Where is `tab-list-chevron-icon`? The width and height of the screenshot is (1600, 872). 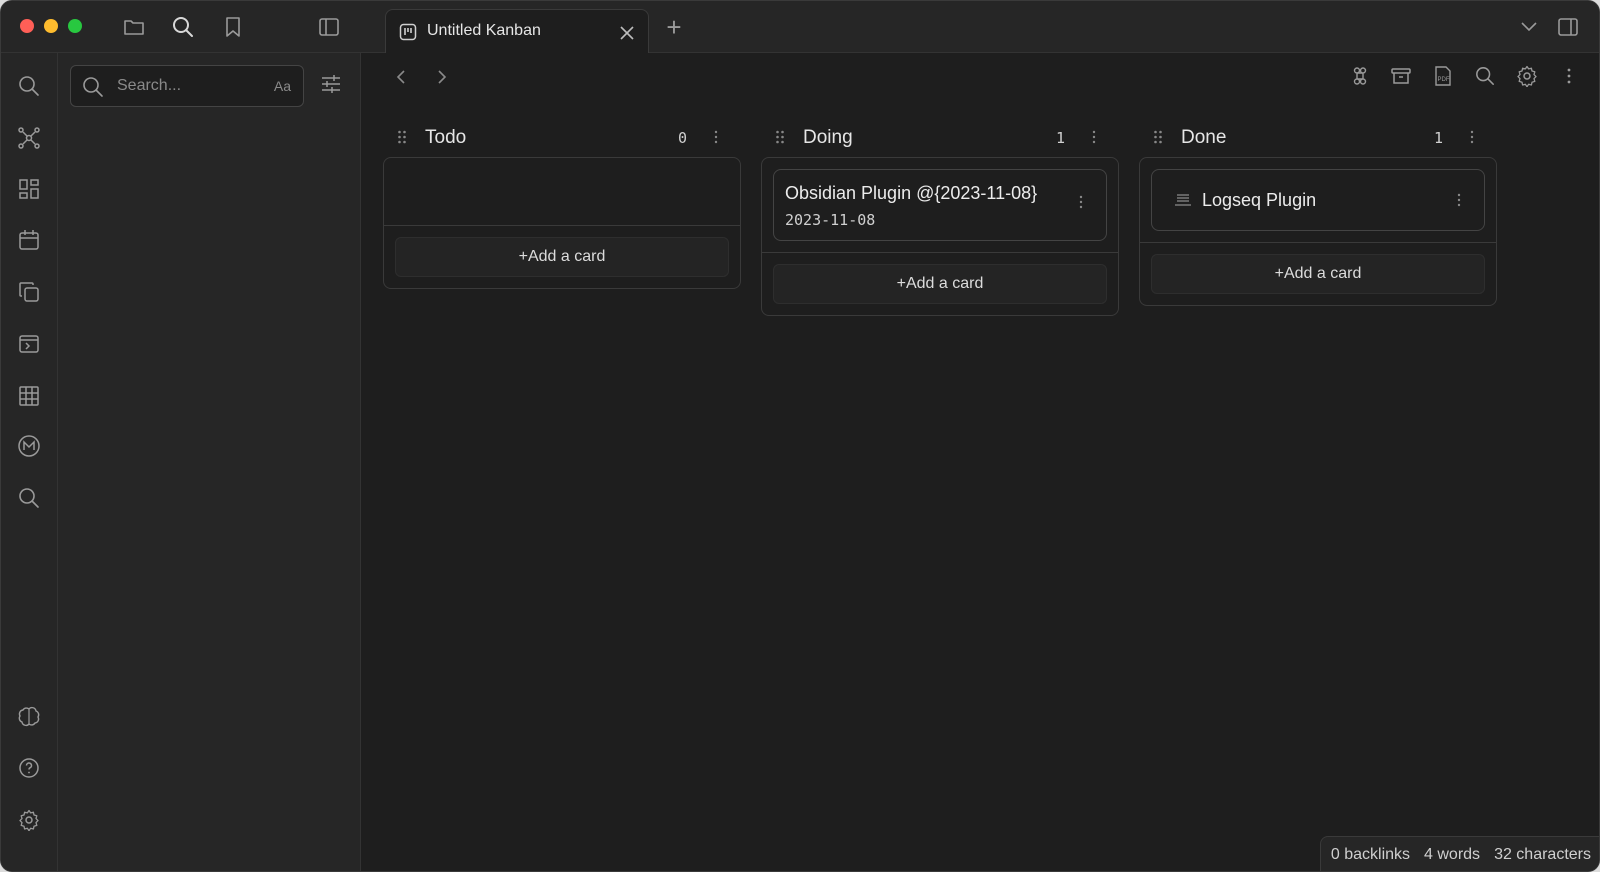 tab-list-chevron-icon is located at coordinates (1529, 27).